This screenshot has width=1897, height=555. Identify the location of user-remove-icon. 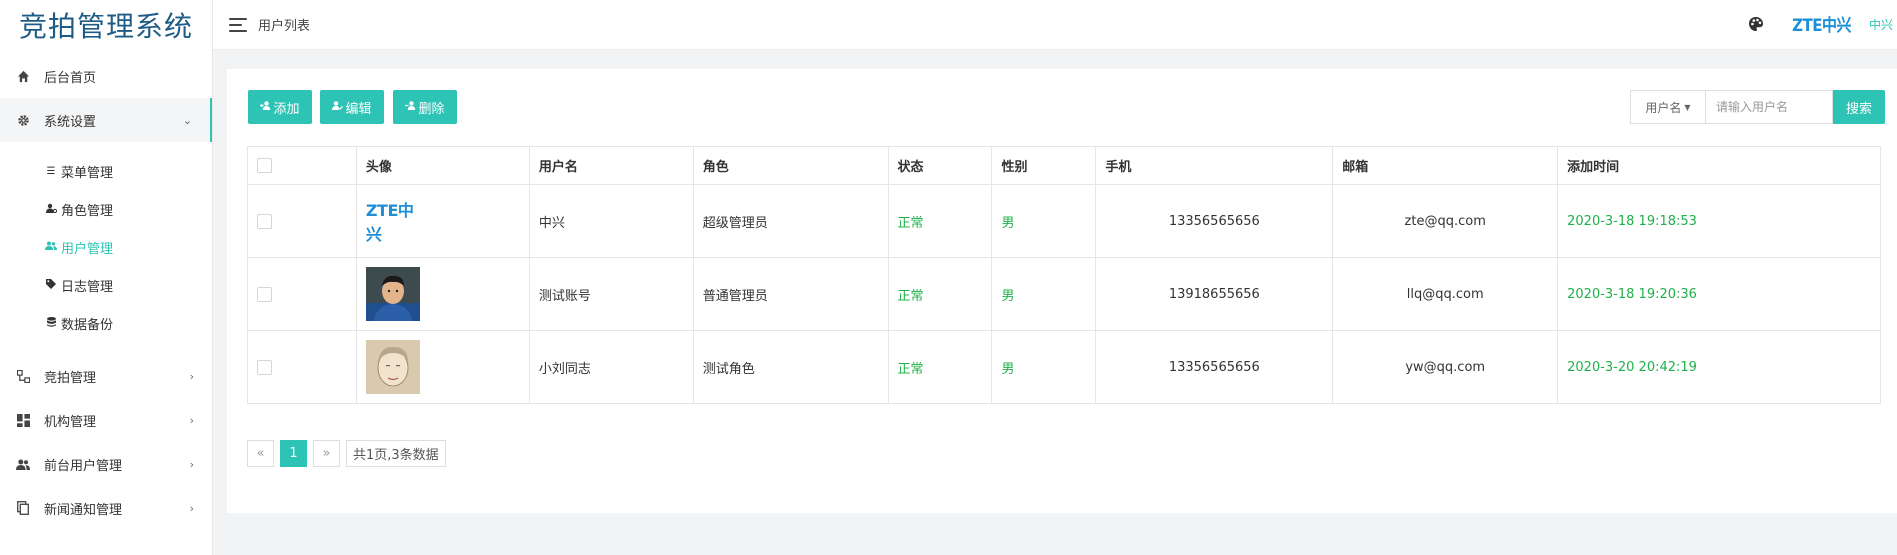
(410, 107).